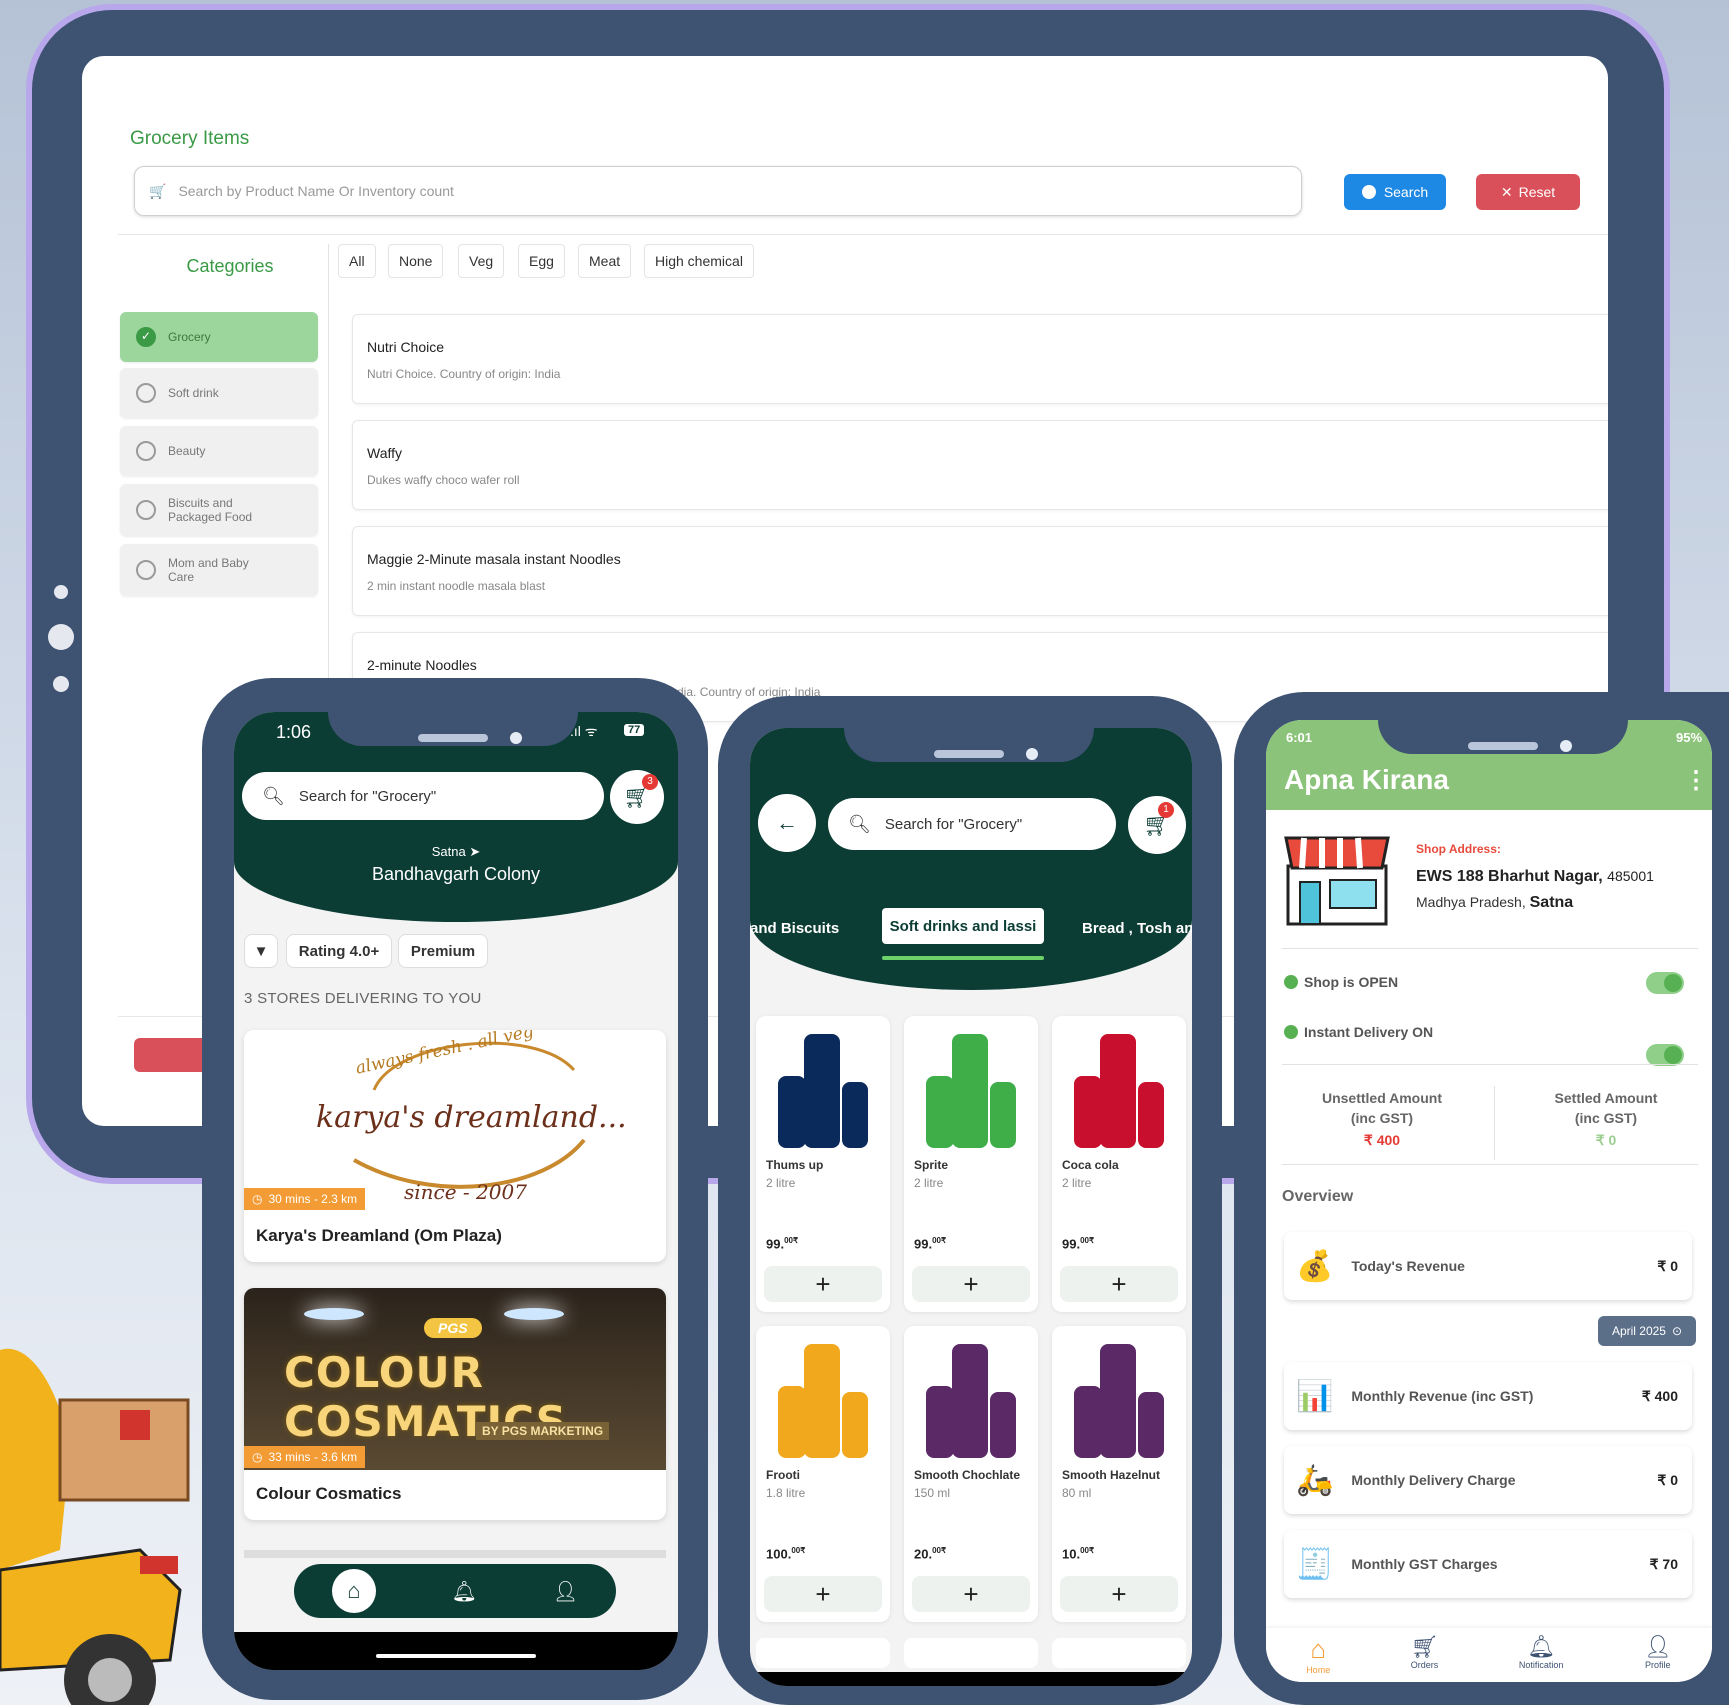  Describe the element at coordinates (1299, 737) in the screenshot. I see `status-time: 6:01` at that location.